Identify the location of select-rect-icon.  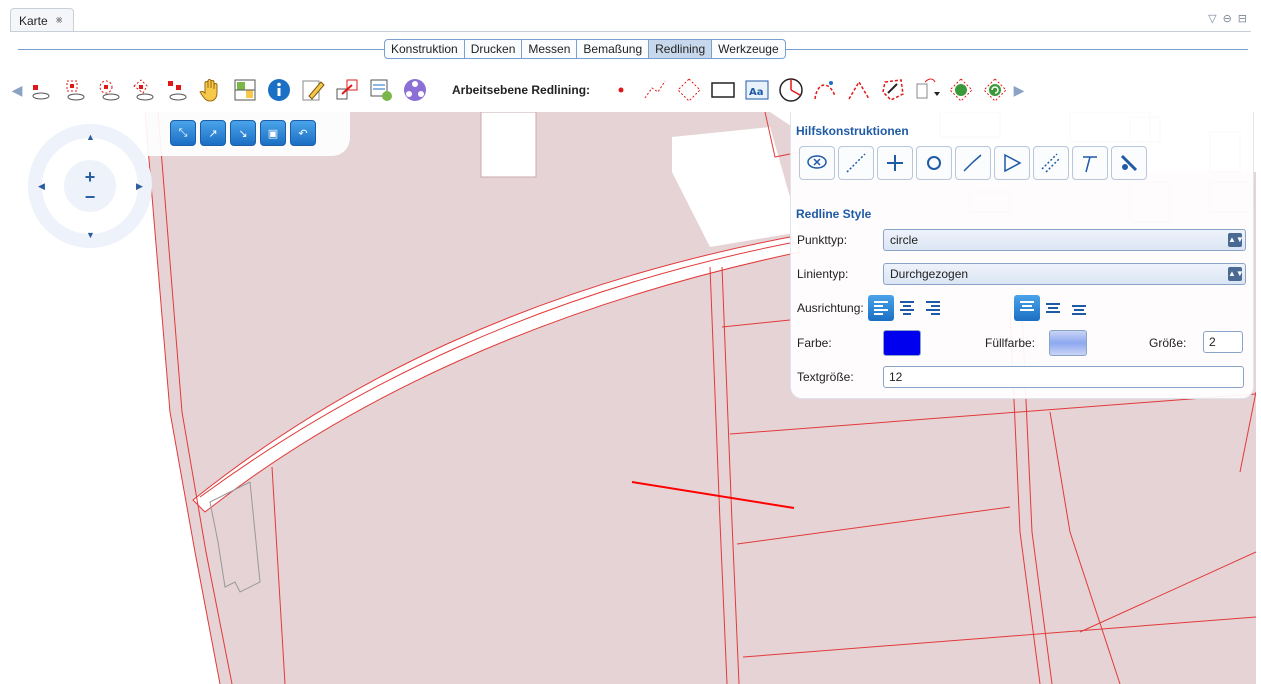
(177, 90).